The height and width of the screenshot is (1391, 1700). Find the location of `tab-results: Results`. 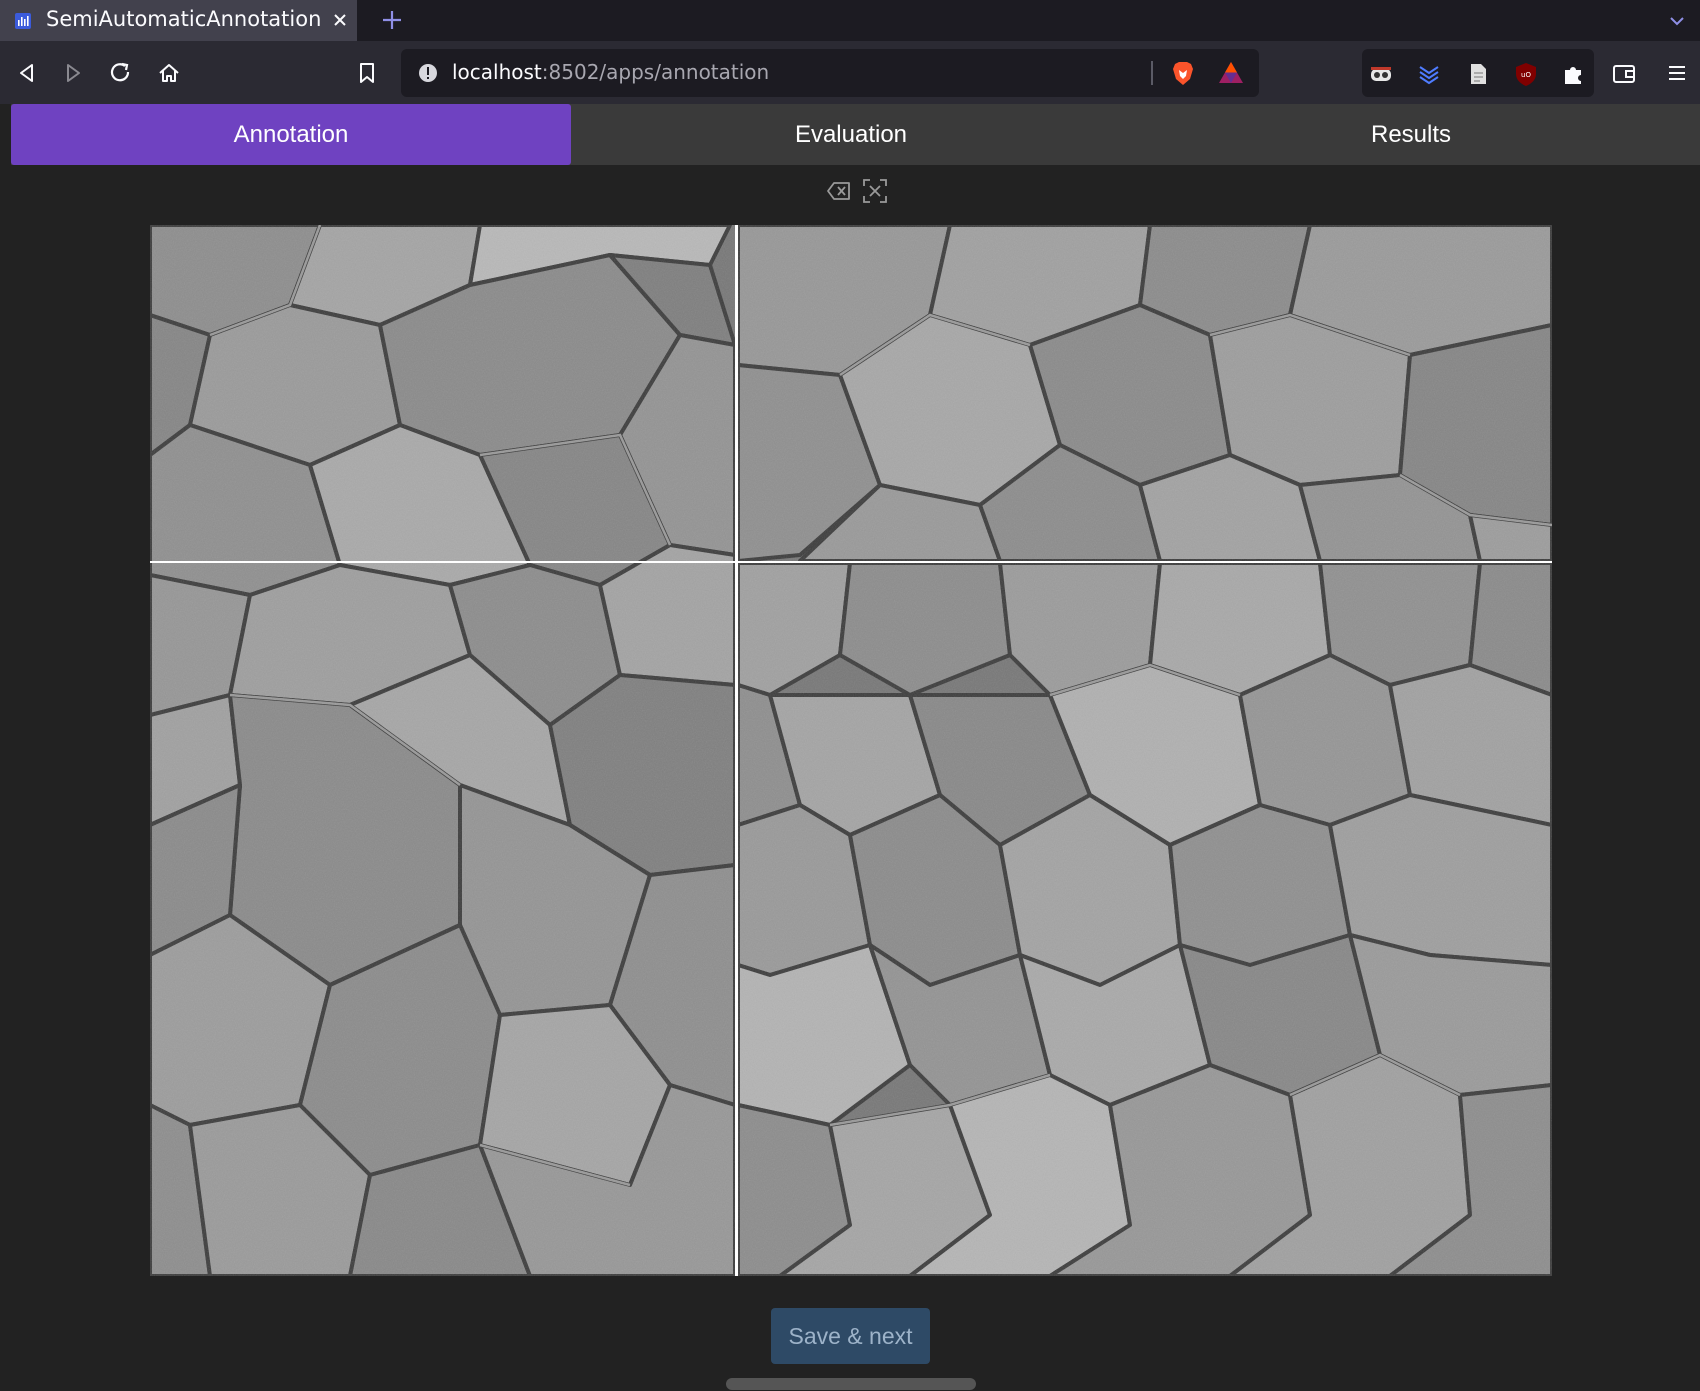

tab-results: Results is located at coordinates (1411, 134).